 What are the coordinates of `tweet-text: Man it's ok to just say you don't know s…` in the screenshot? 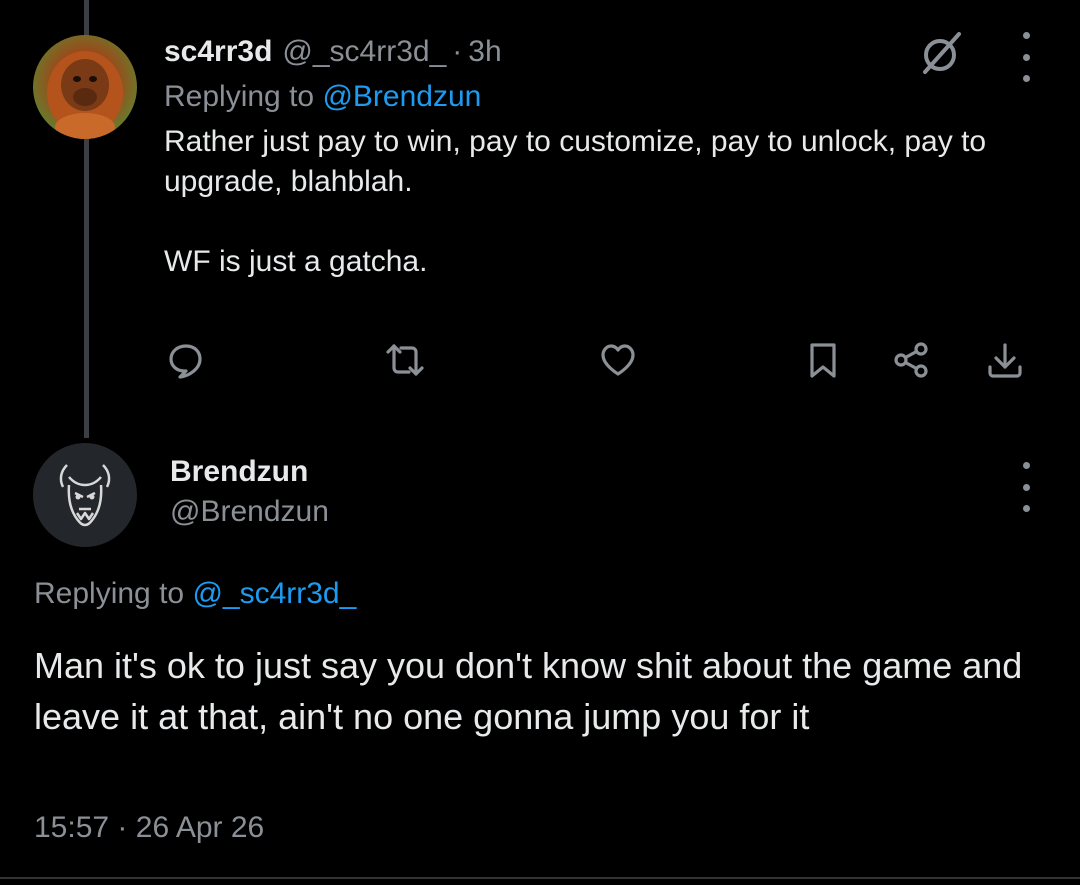 It's located at (528, 691).